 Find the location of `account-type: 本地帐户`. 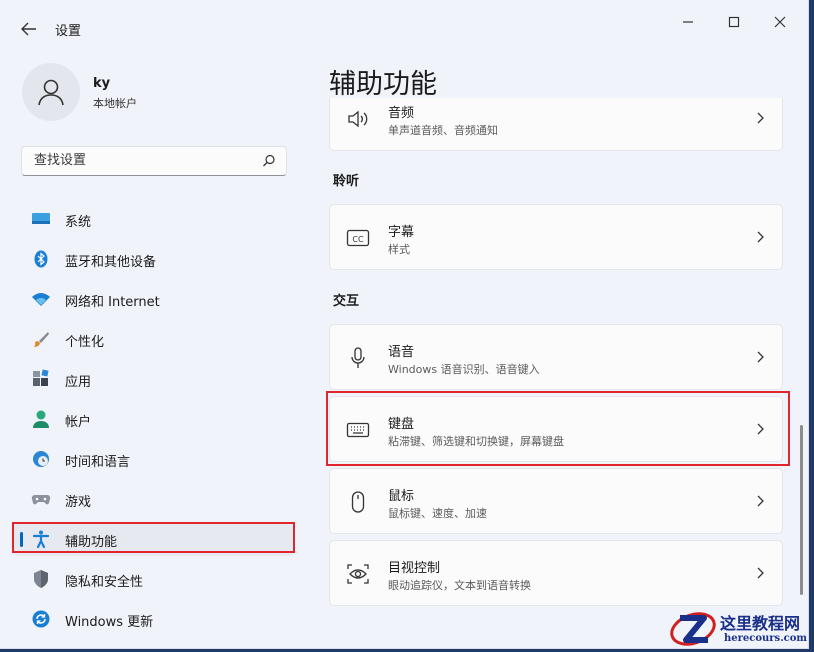

account-type: 本地帐户 is located at coordinates (115, 103).